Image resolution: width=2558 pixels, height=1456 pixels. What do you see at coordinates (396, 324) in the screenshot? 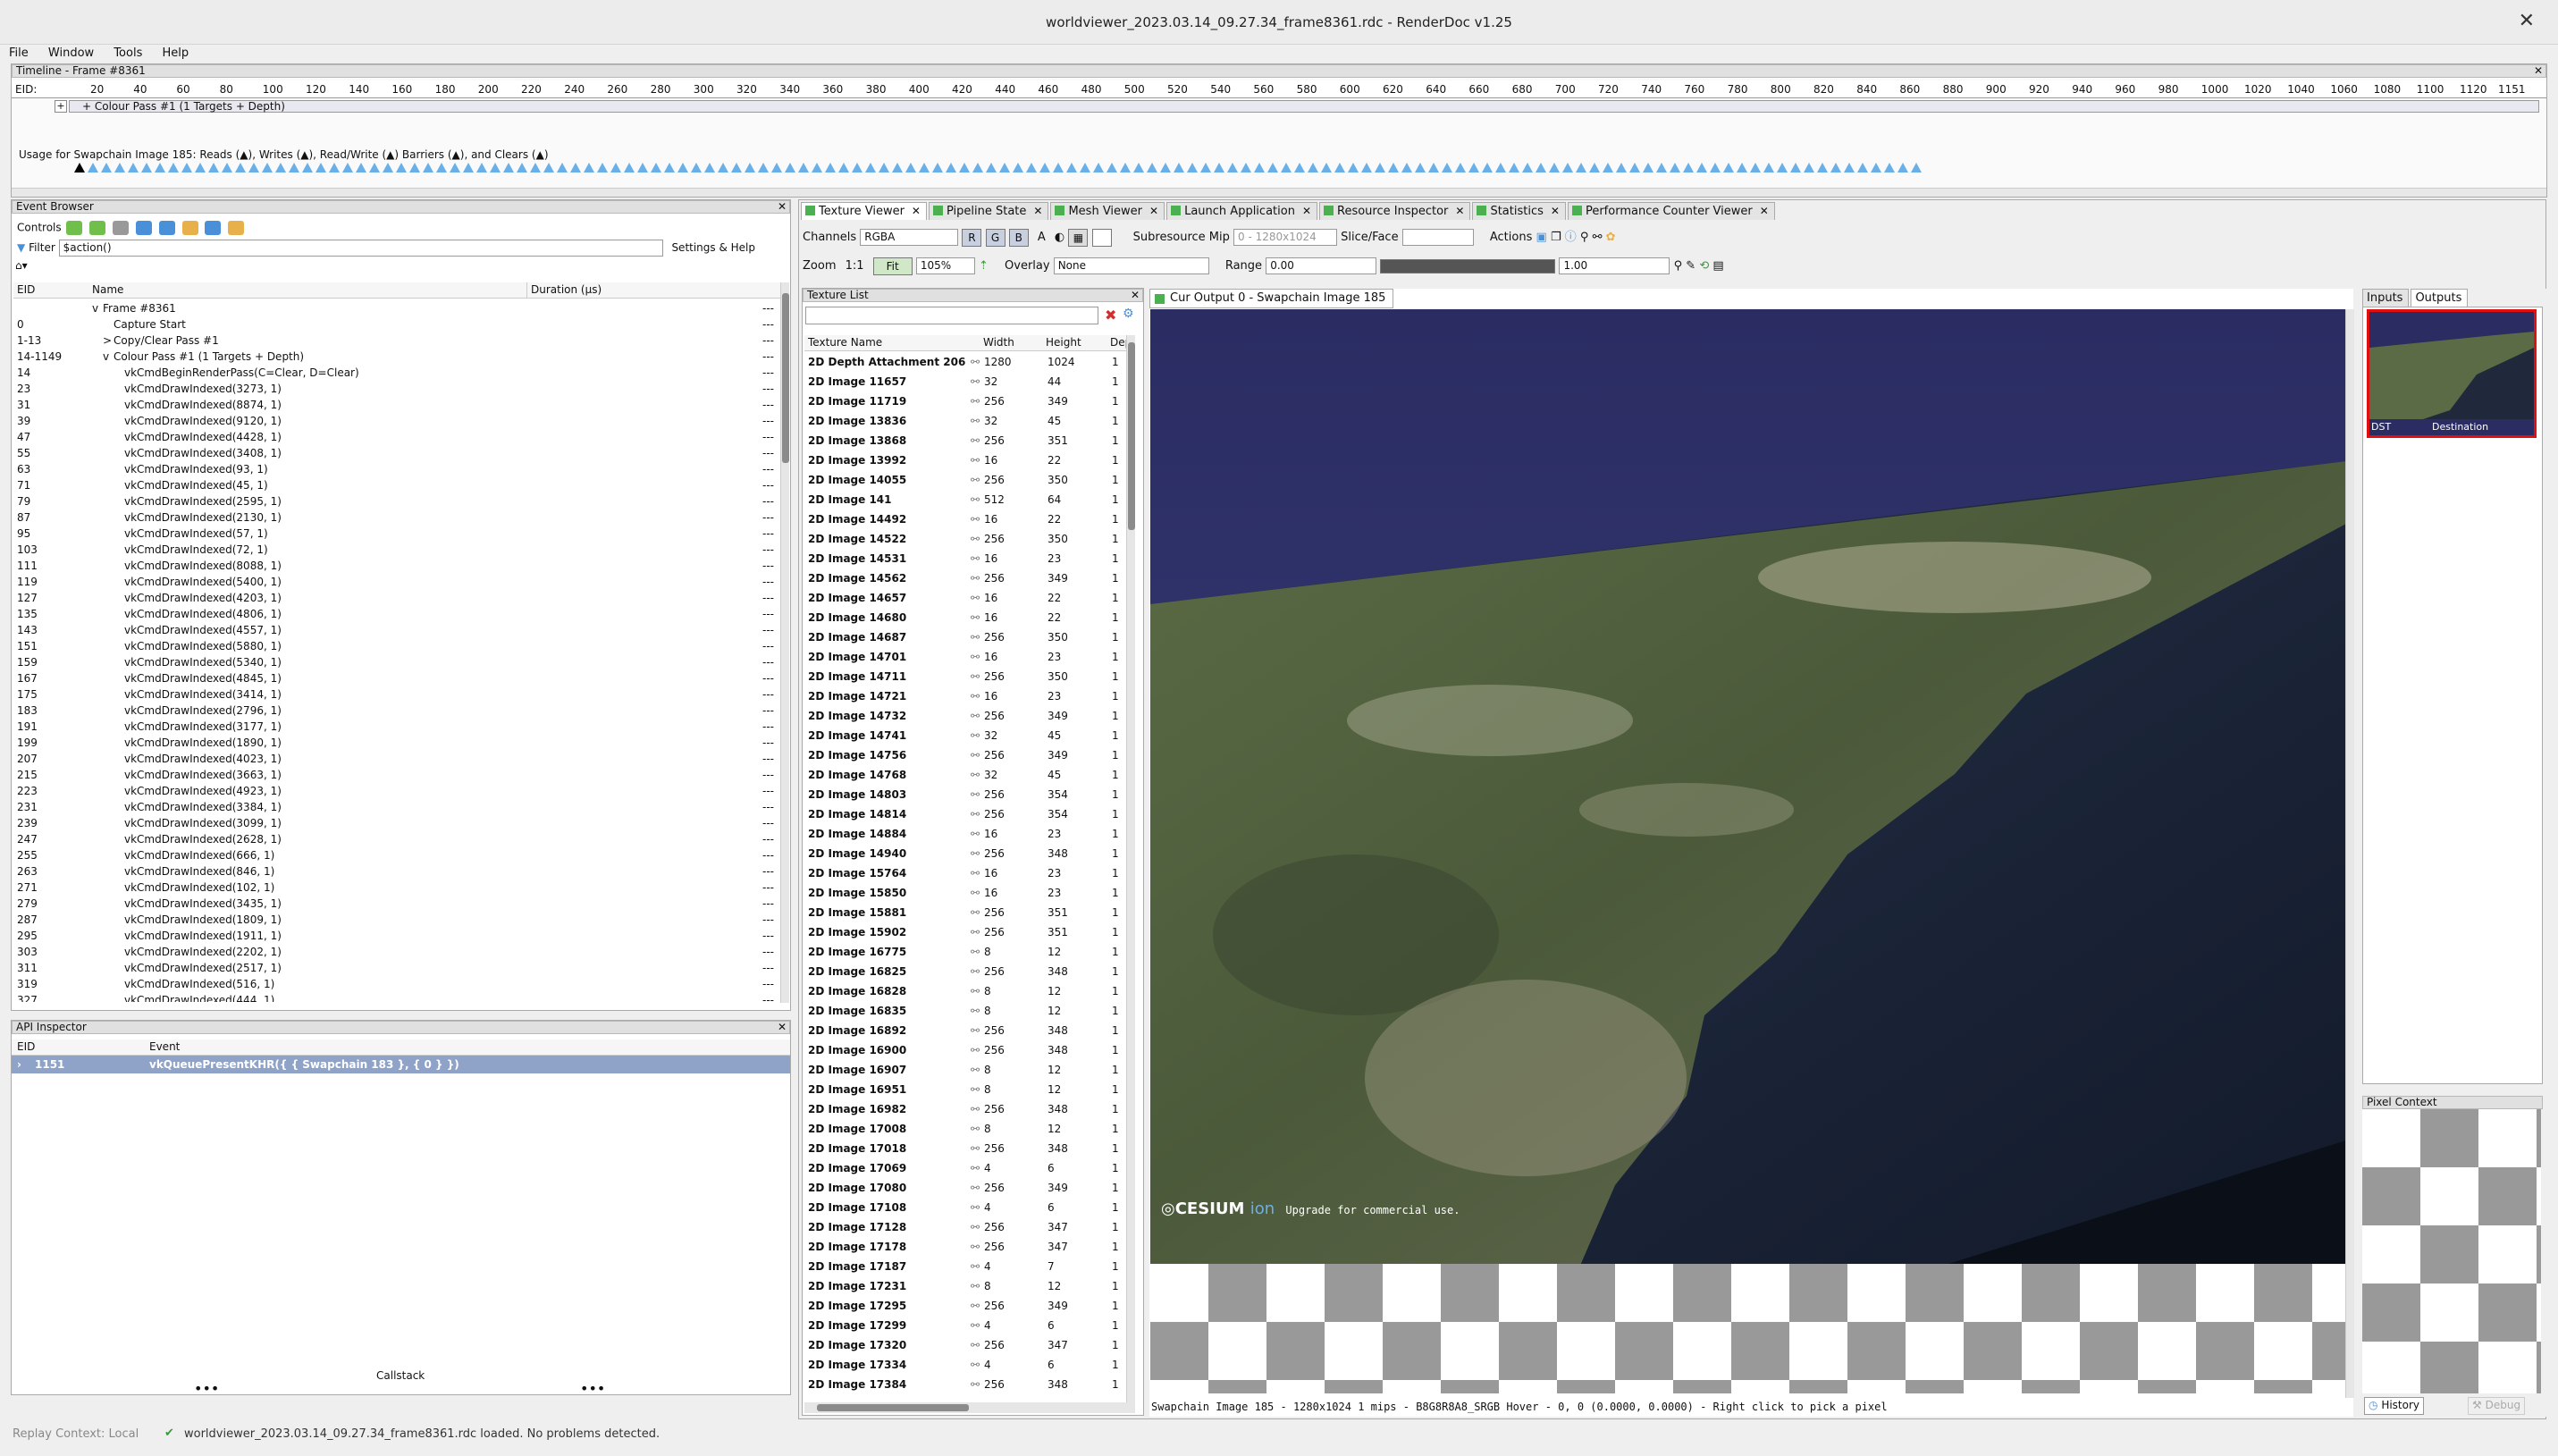
I see `event-row: 0 Capture Start ---` at bounding box center [396, 324].